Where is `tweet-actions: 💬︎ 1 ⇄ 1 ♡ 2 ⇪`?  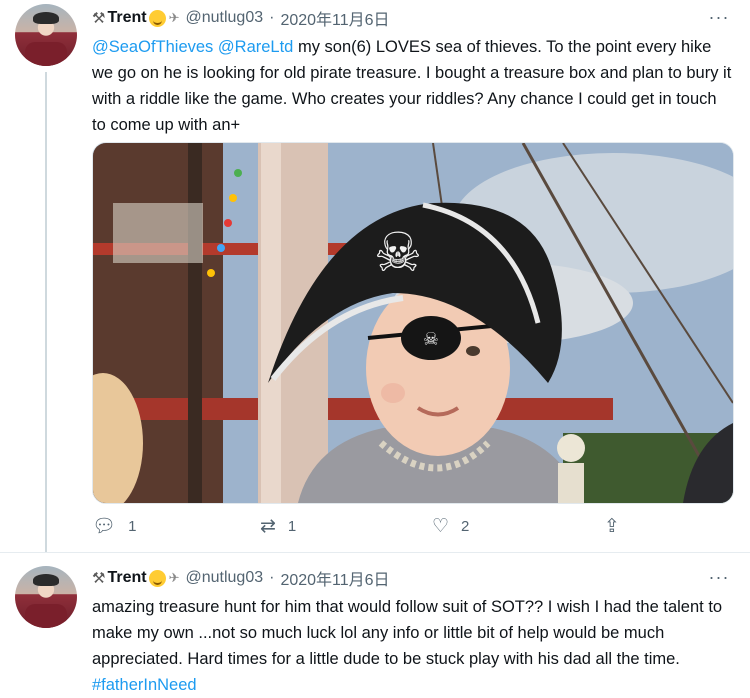 tweet-actions: 💬︎ 1 ⇄ 1 ♡ 2 ⇪ is located at coordinates (362, 526).